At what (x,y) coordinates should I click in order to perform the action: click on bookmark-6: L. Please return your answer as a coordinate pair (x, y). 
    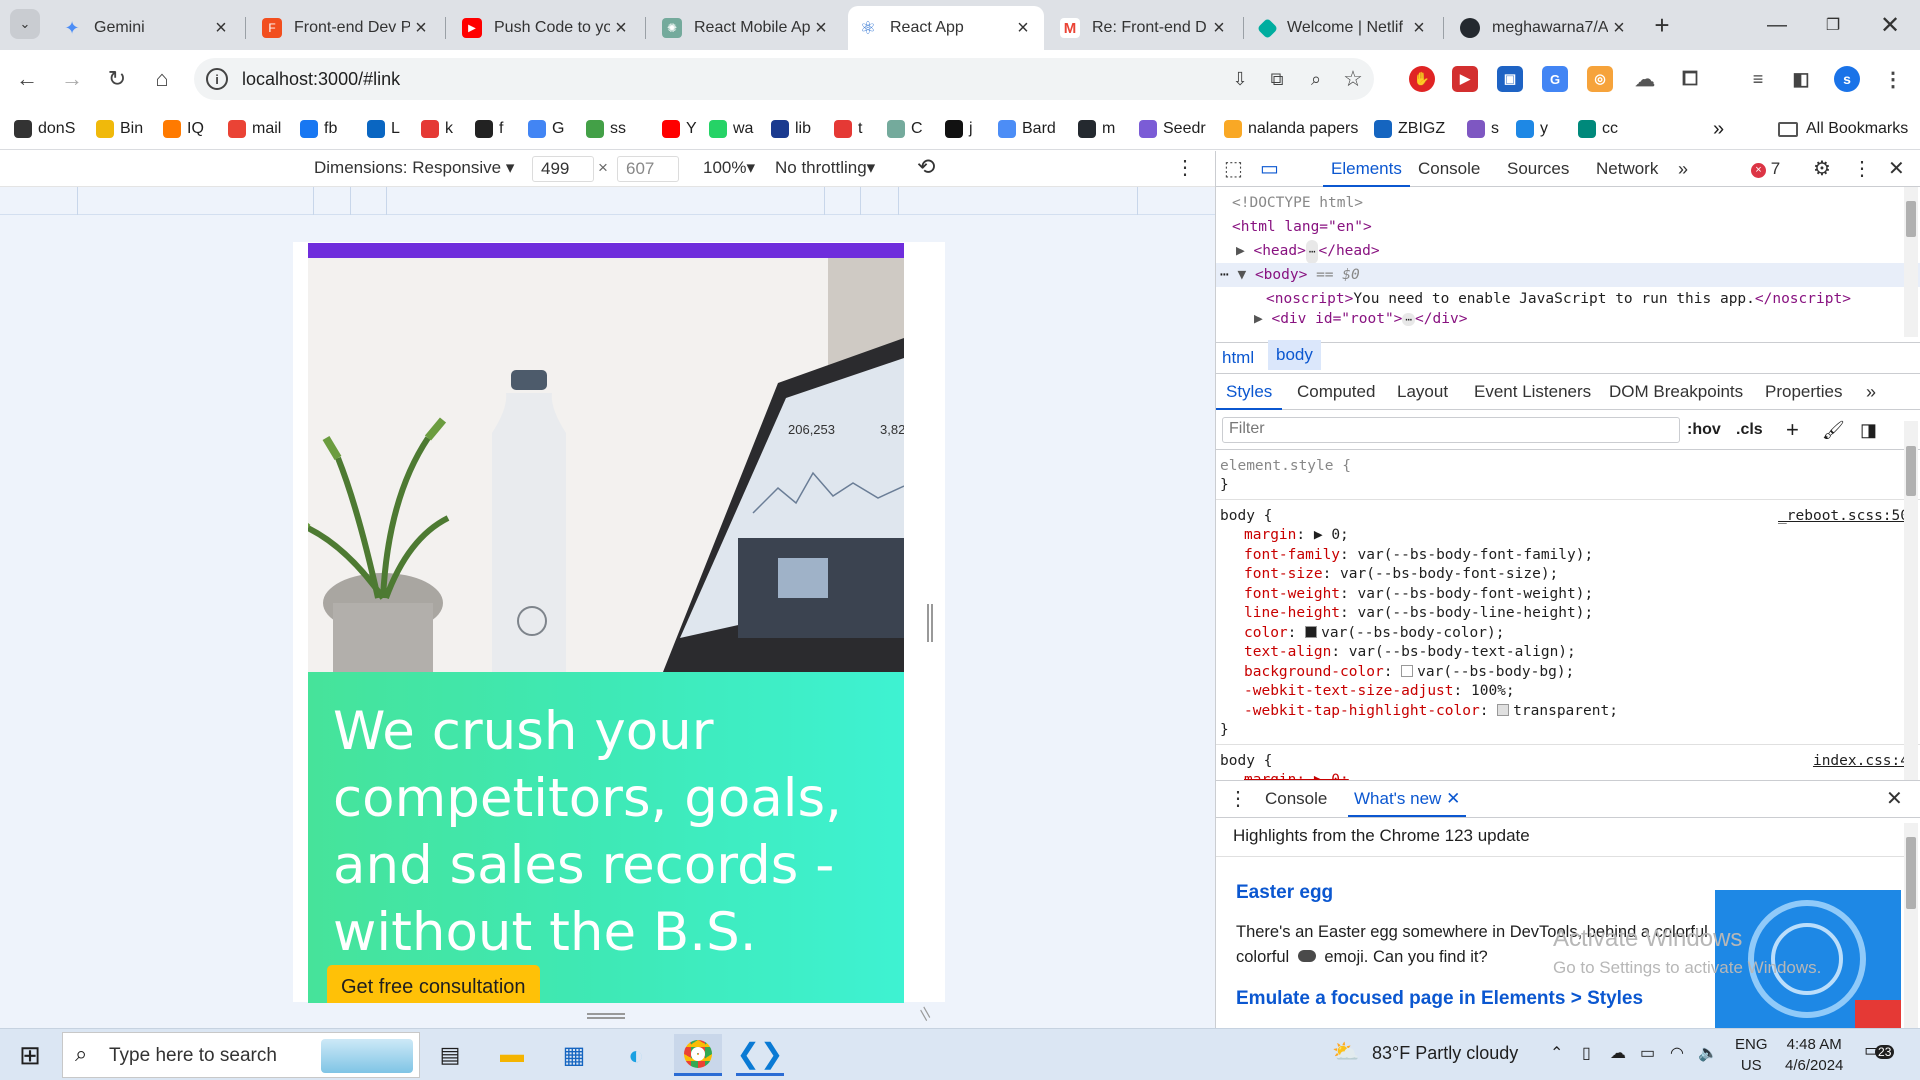
    Looking at the image, I should click on (383, 129).